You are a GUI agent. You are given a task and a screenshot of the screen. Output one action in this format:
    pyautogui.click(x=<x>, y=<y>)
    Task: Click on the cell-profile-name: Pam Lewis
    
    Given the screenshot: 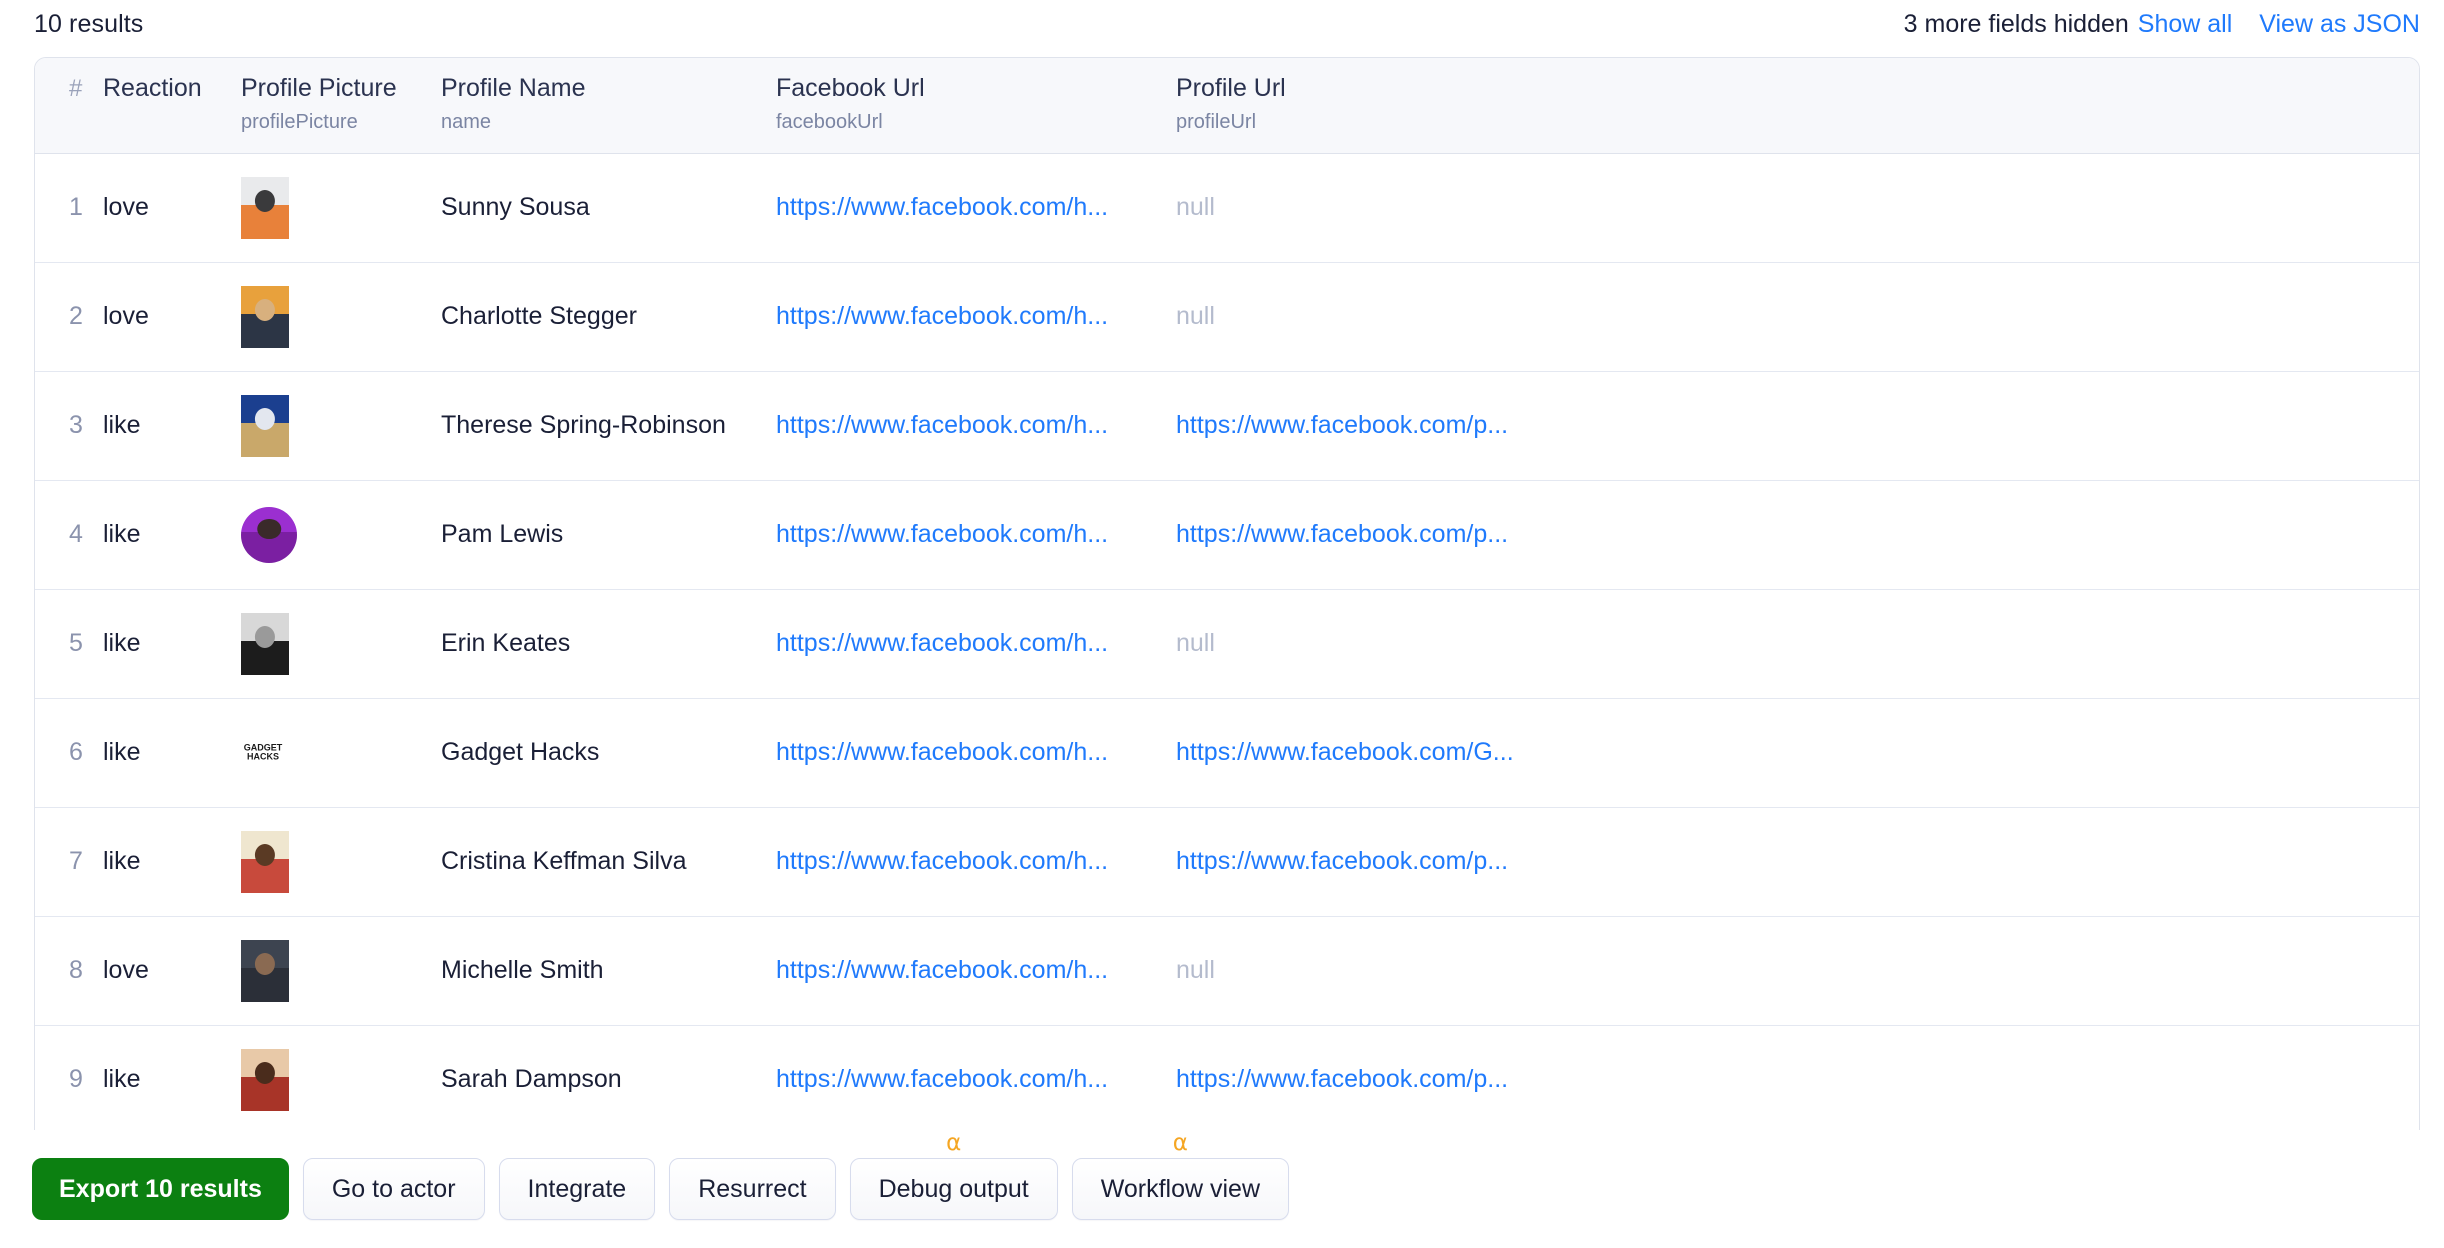 What is the action you would take?
    pyautogui.click(x=608, y=534)
    